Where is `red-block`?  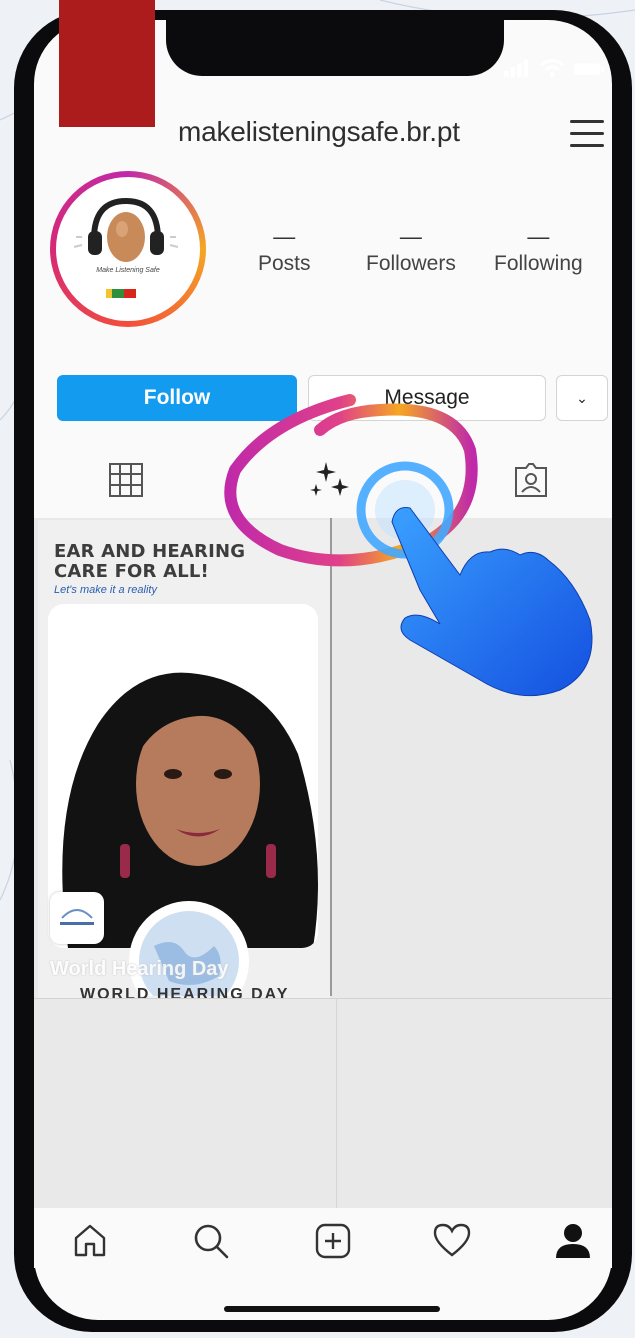
red-block is located at coordinates (107, 63).